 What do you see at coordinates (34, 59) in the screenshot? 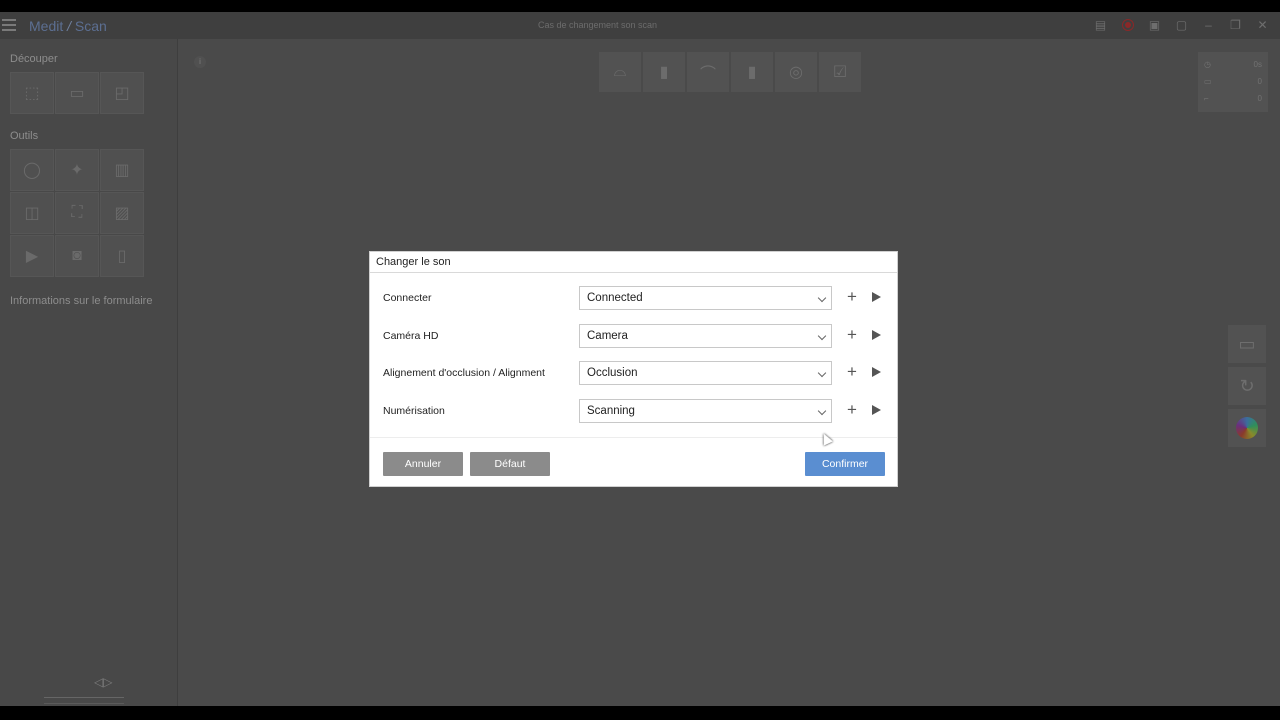
I see `decouper-title: Découper` at bounding box center [34, 59].